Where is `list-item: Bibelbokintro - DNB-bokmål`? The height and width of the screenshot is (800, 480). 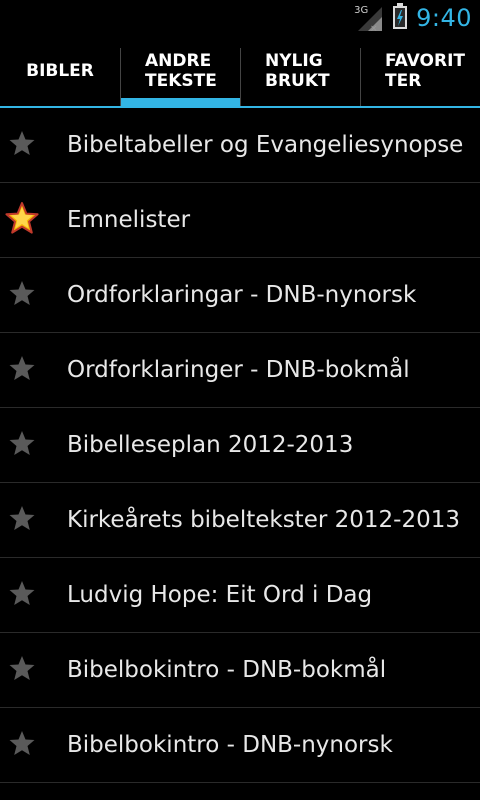 list-item: Bibelbokintro - DNB-bokmål is located at coordinates (240, 670).